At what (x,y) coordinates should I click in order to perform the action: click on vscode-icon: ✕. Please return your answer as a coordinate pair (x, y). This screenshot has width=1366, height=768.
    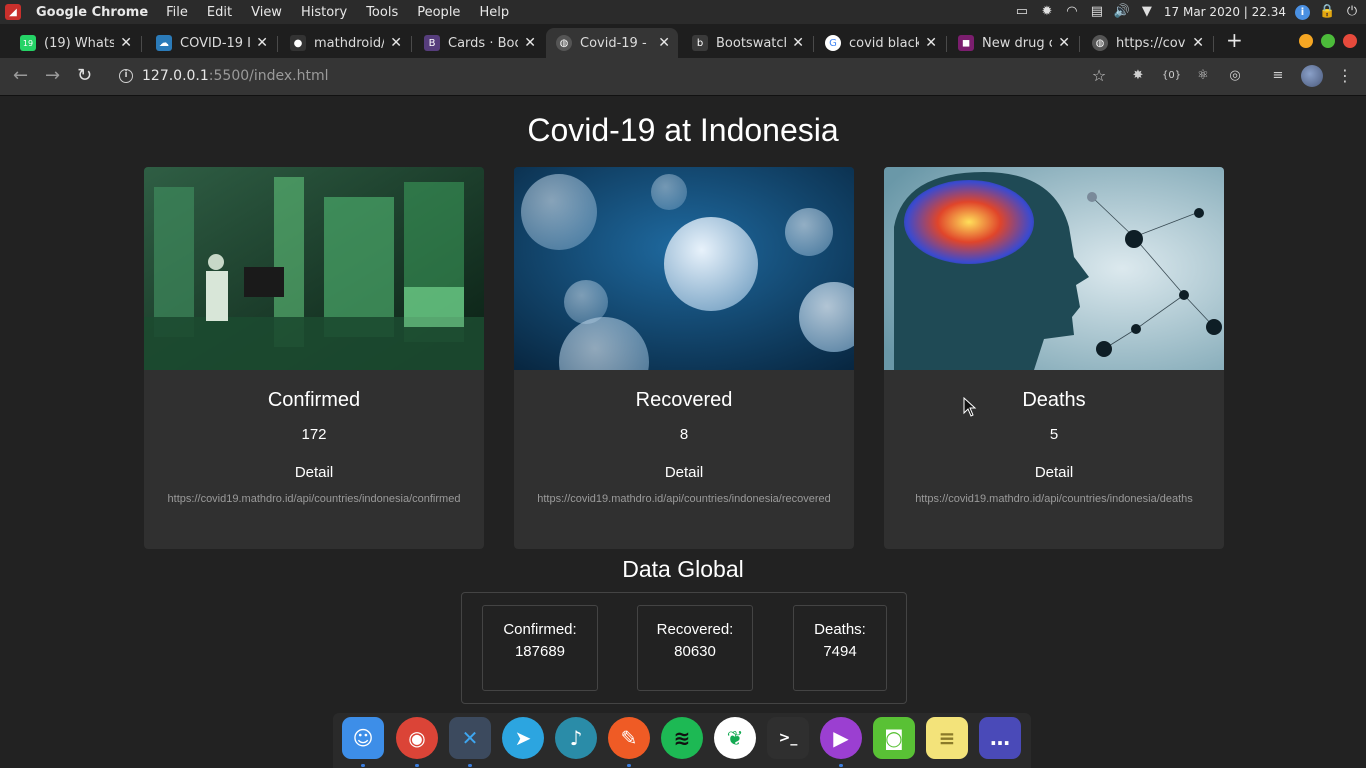
    Looking at the image, I should click on (470, 738).